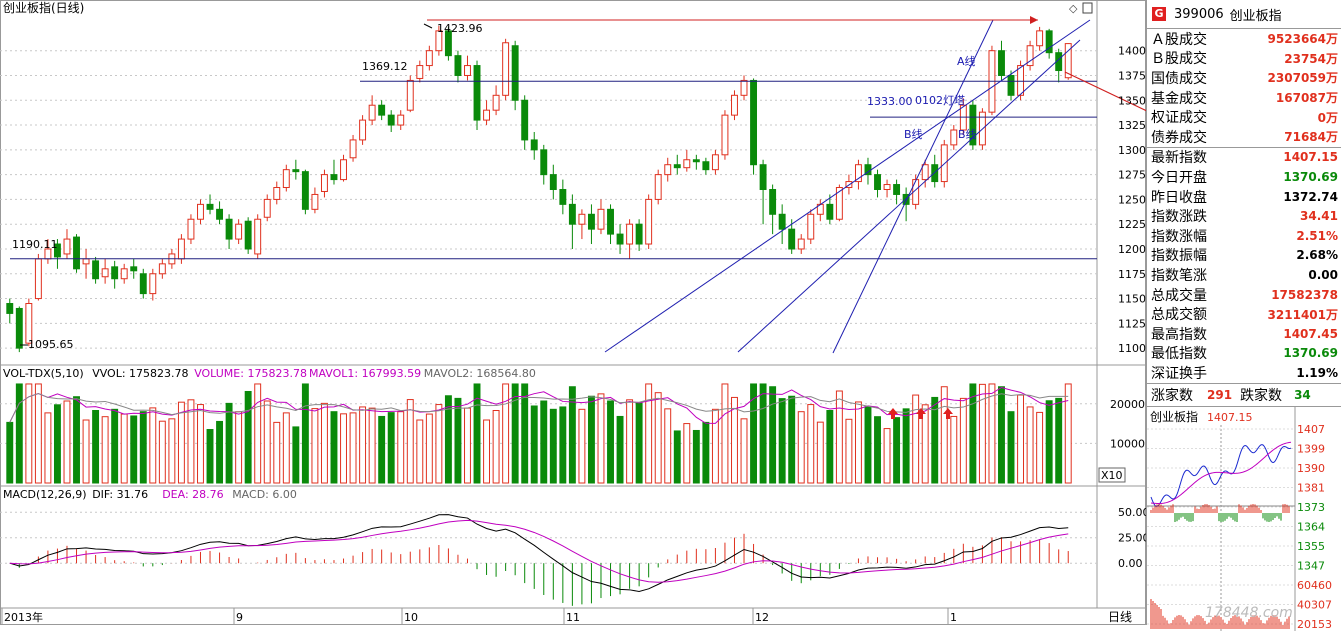 The width and height of the screenshot is (1341, 635). What do you see at coordinates (1179, 217) in the screenshot?
I see `stat-label: 指数涨跌` at bounding box center [1179, 217].